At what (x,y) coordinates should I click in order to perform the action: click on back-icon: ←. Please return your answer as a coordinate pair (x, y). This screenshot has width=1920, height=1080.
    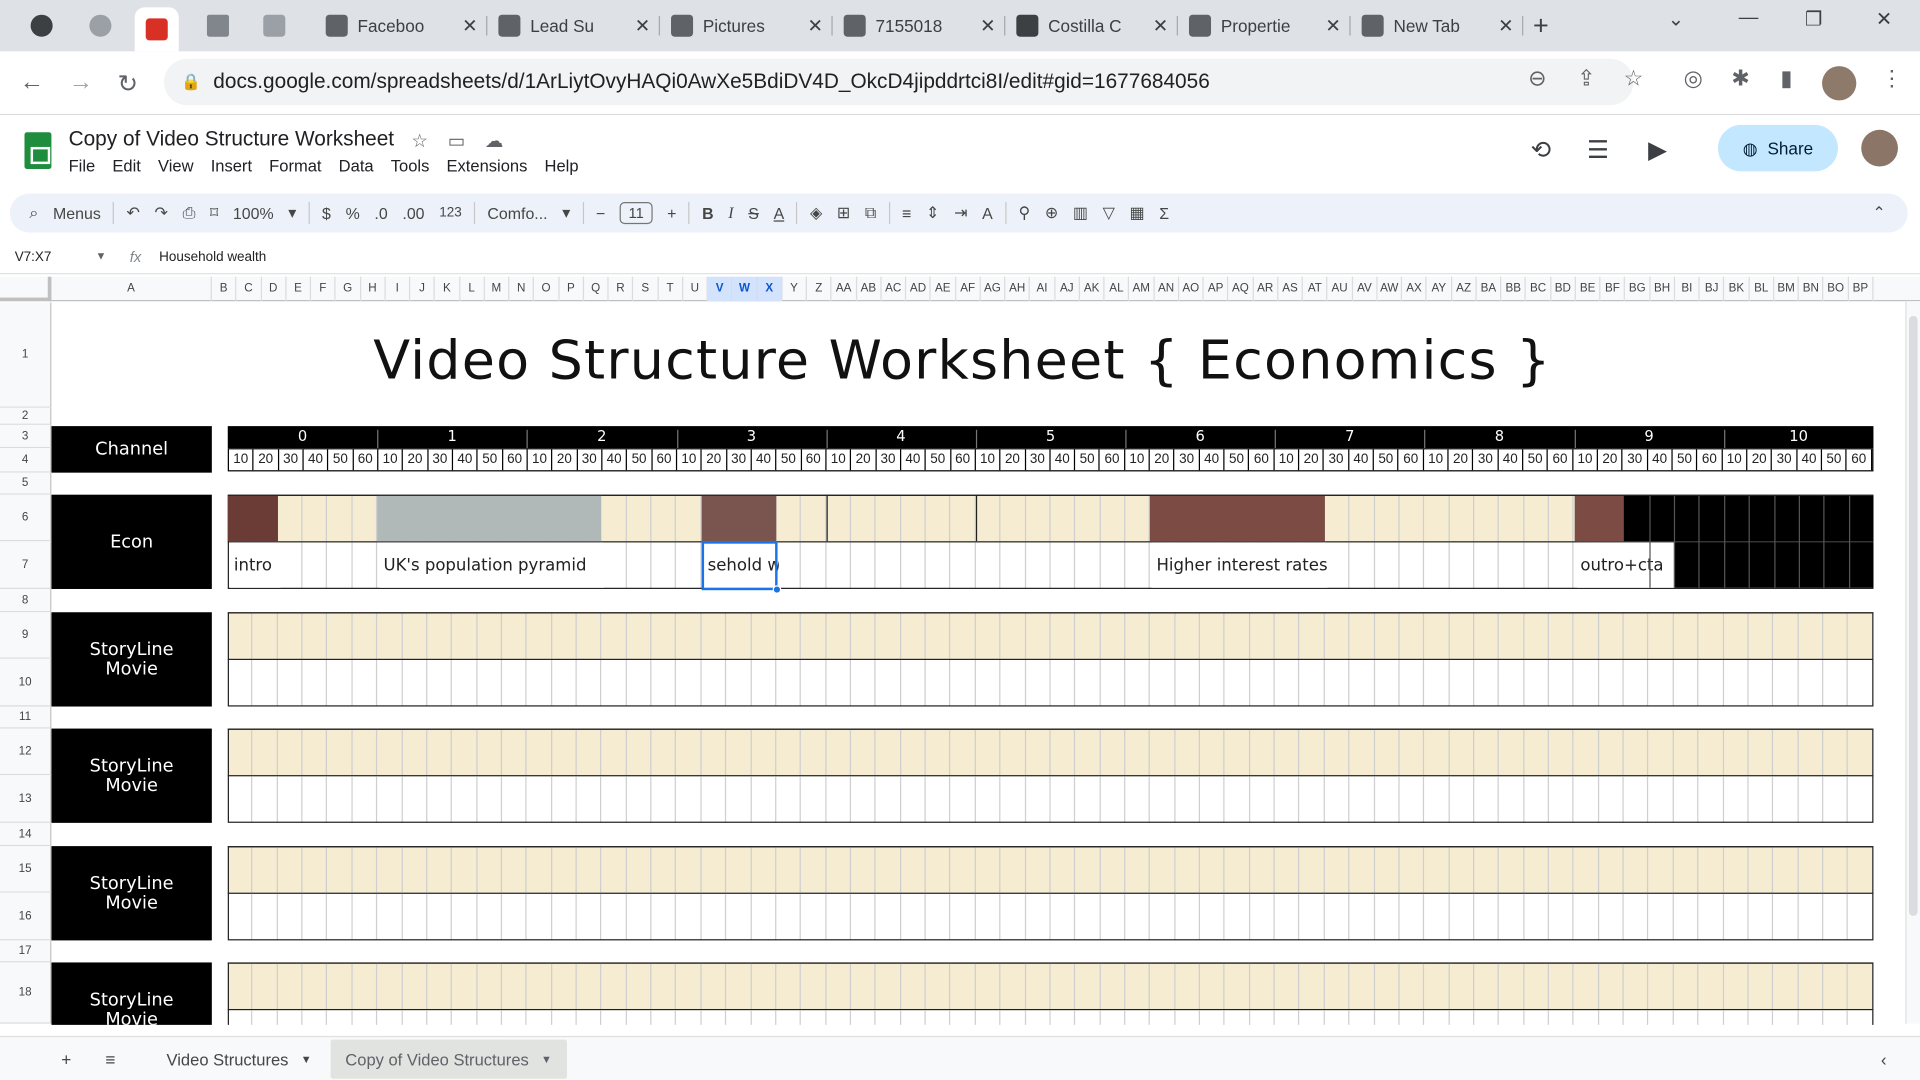
    Looking at the image, I should click on (32, 83).